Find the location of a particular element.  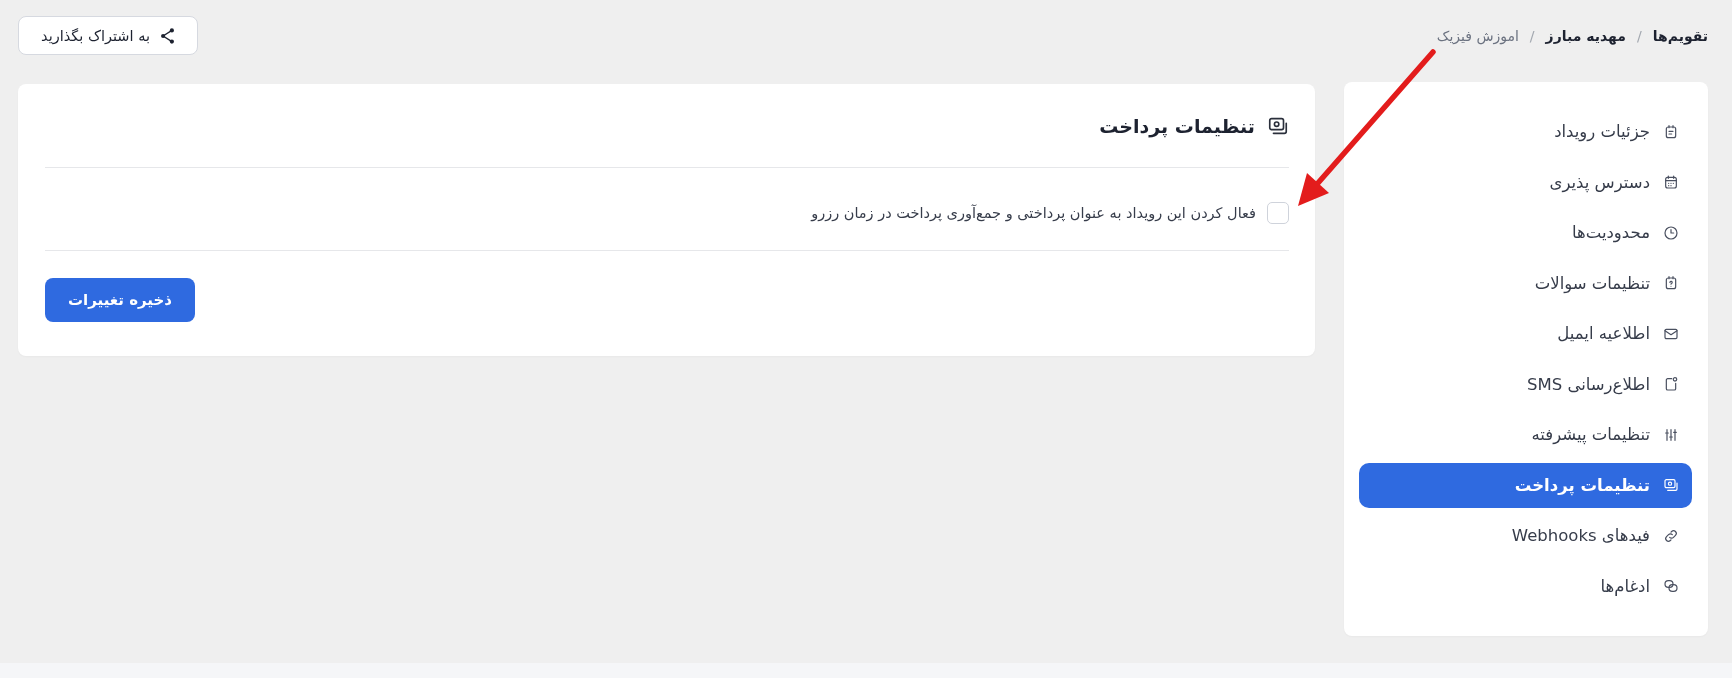

calendar-question-icon is located at coordinates (1671, 283).